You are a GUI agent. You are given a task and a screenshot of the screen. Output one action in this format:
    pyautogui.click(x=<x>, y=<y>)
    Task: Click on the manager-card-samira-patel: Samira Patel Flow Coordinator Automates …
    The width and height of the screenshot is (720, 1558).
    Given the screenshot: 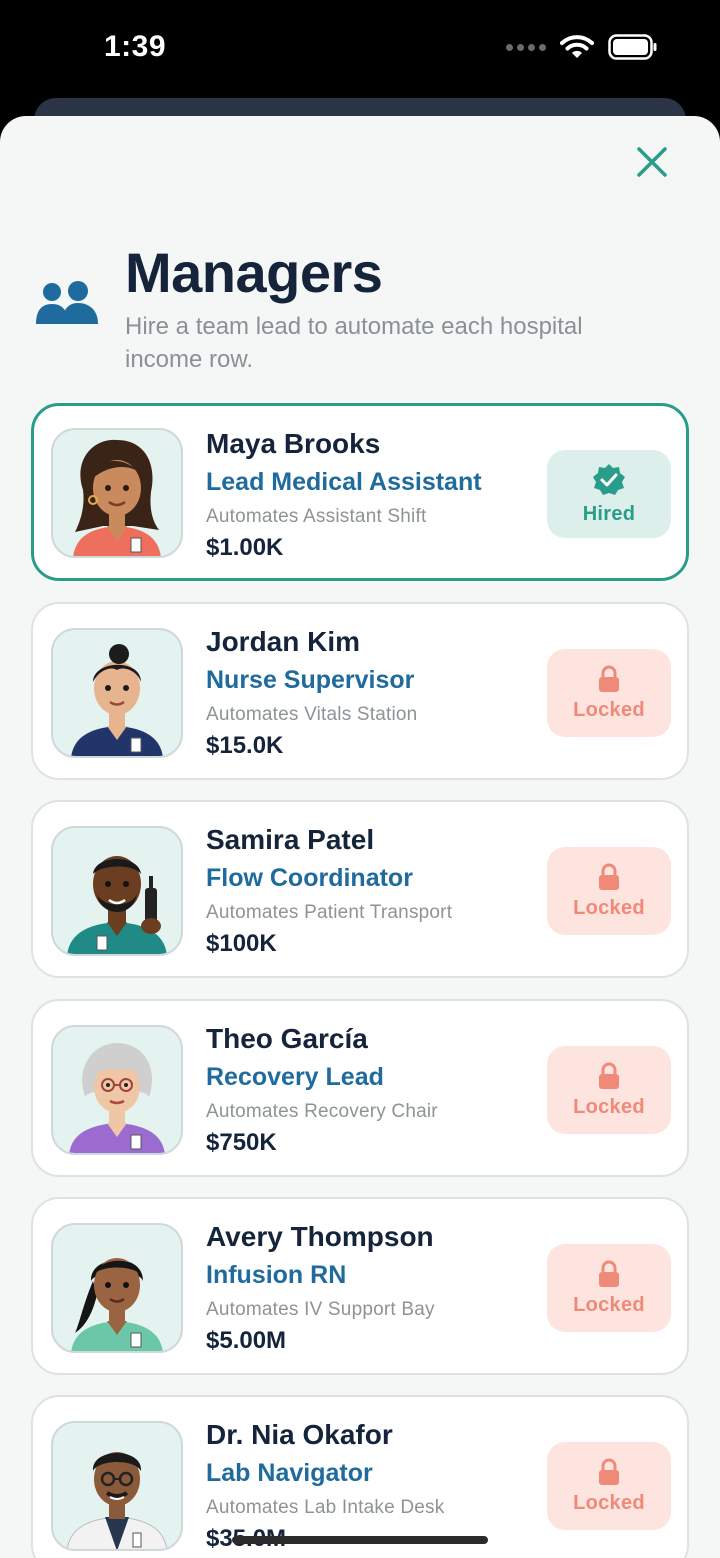 What is the action you would take?
    pyautogui.click(x=360, y=889)
    